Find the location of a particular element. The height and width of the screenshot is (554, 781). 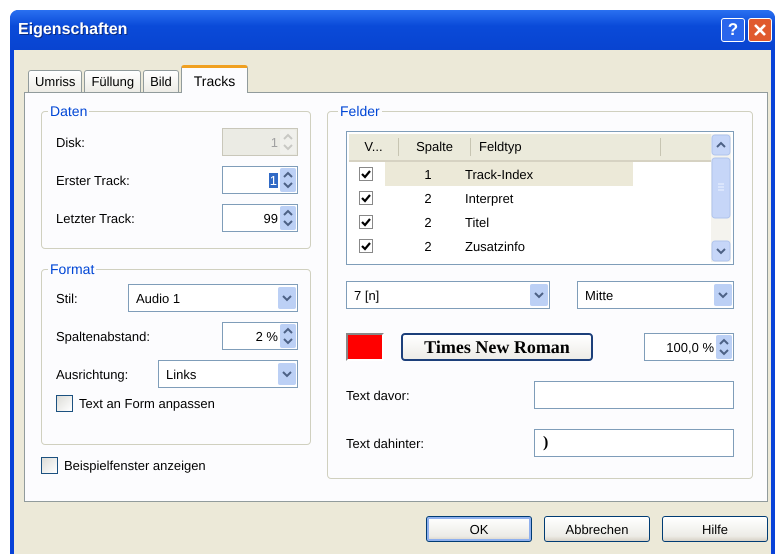

close-icon is located at coordinates (760, 30).